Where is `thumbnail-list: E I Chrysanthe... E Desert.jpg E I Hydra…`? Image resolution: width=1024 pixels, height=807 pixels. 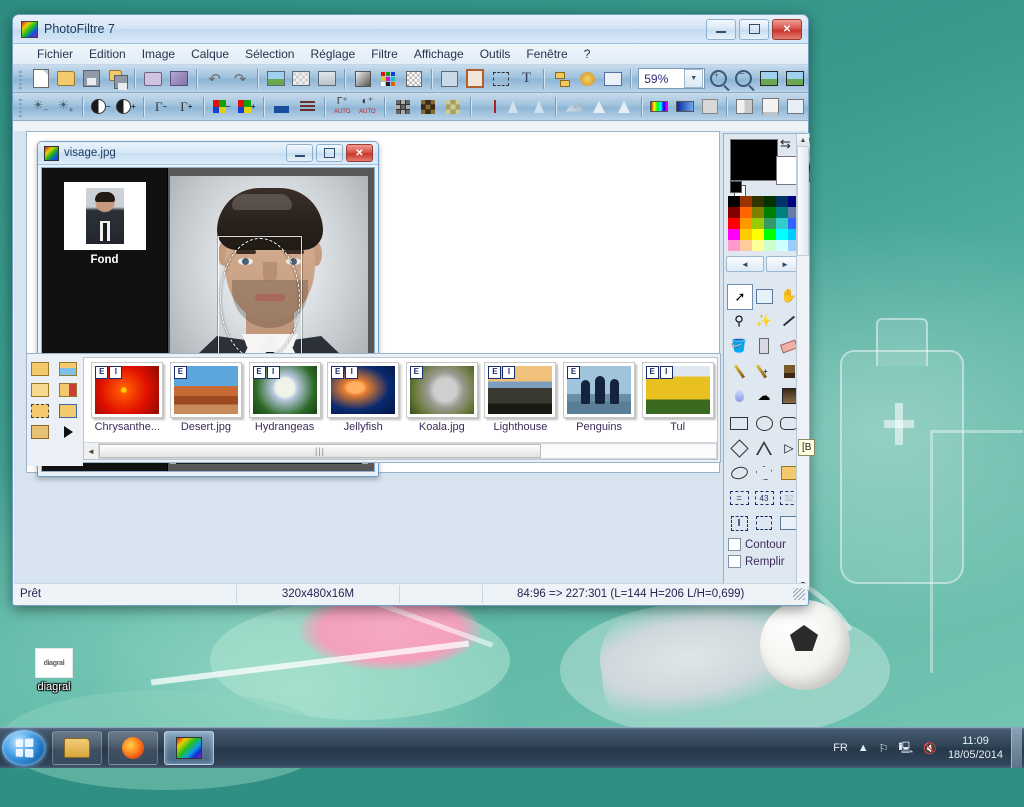
thumbnail-list: E I Chrysanthe... E Desert.jpg E I Hydra… is located at coordinates (400, 408).